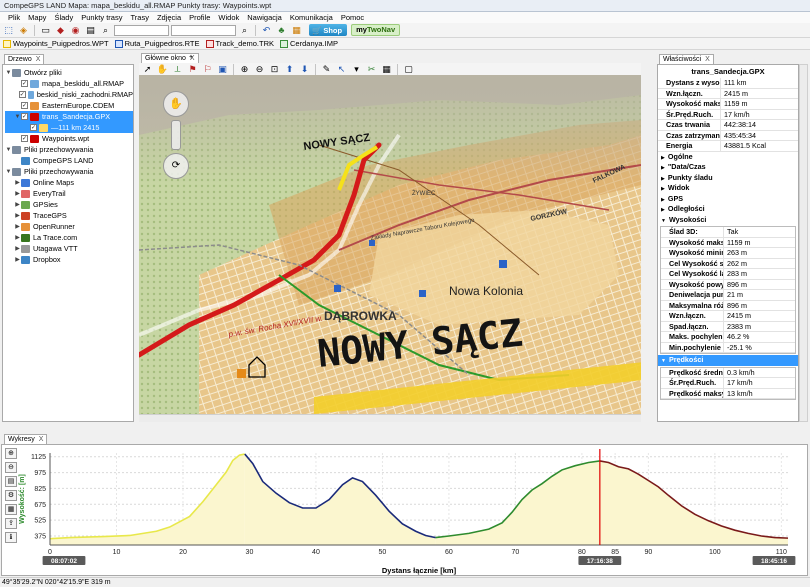  Describe the element at coordinates (11, 495) in the screenshot. I see `chart-settings-icon: ⚙` at that location.